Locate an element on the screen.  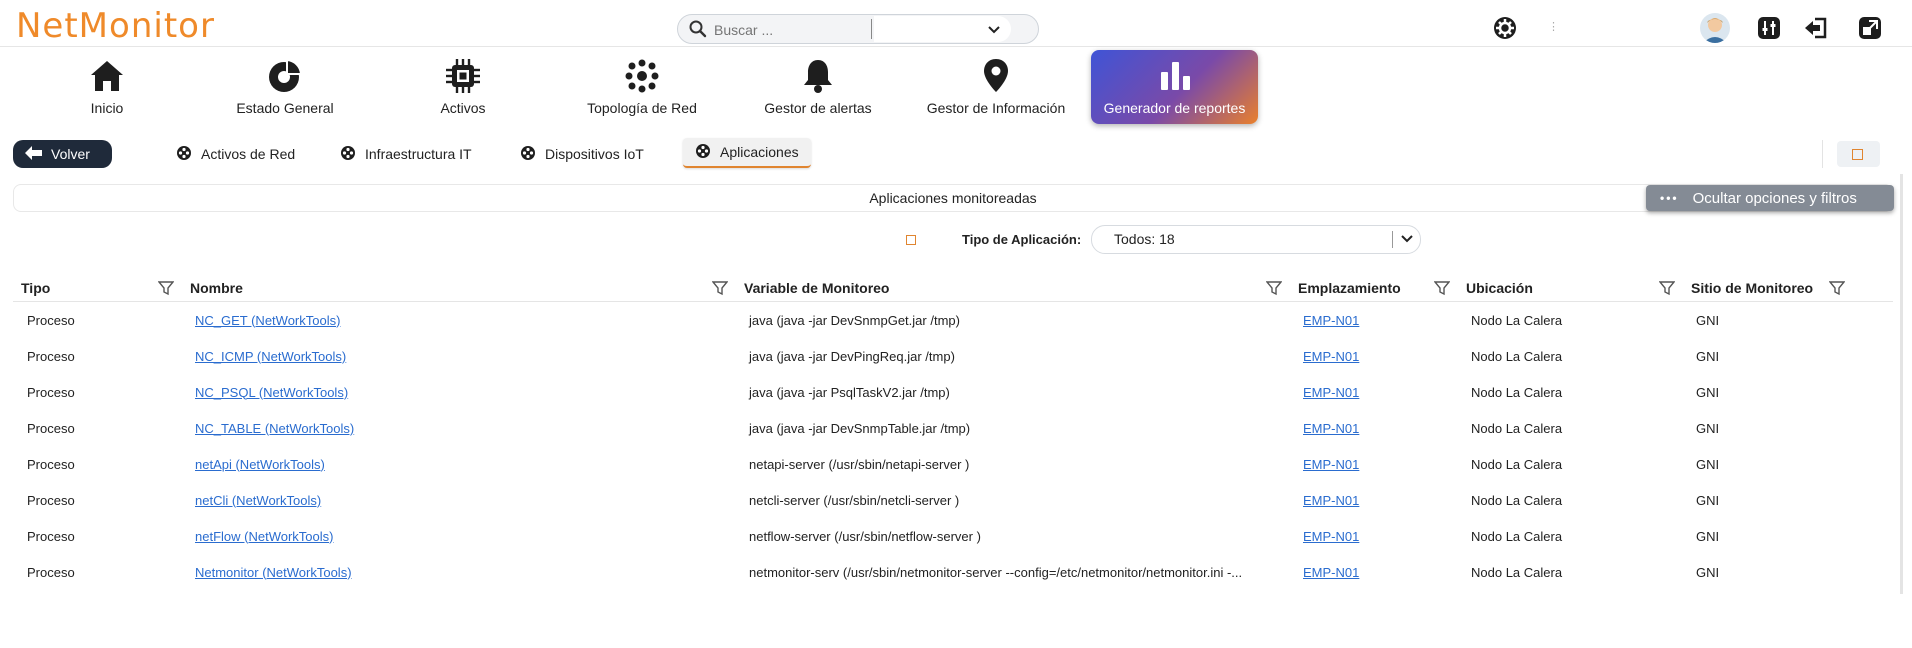
app-name-link: NC_ICMP (NetWorkTools) is located at coordinates (270, 356).